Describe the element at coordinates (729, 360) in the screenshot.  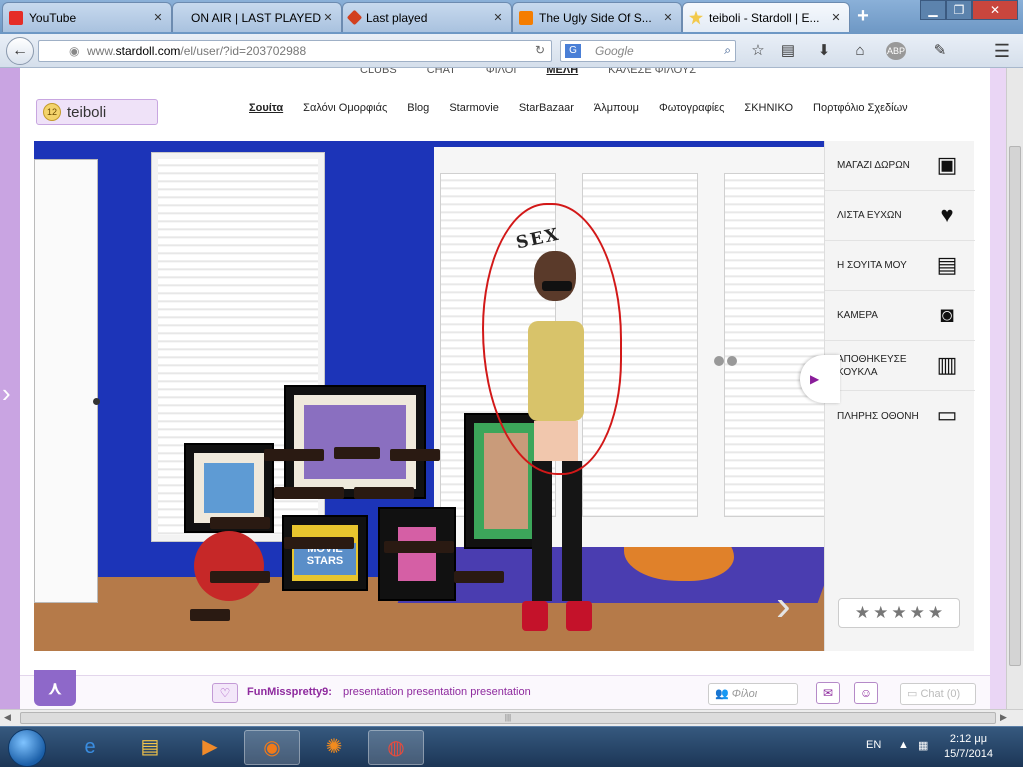
I see `wardrobe-knobs` at that location.